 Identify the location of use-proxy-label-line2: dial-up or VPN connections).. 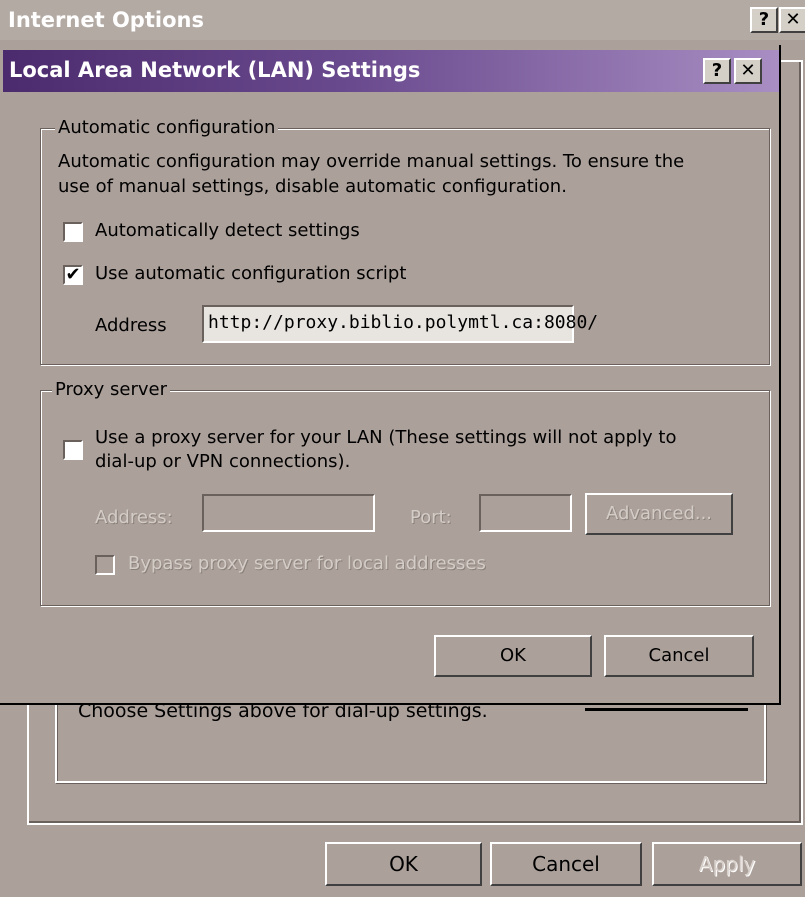
(222, 461).